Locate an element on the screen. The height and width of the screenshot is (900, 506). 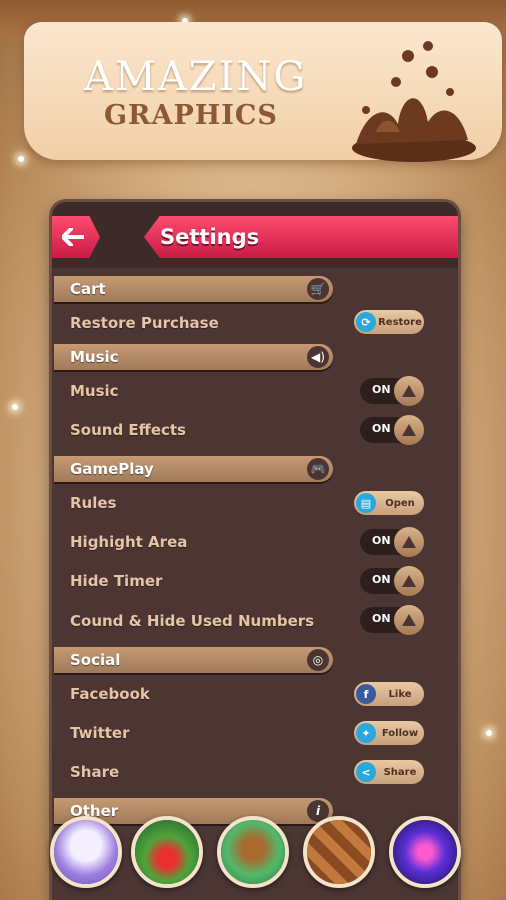
hide-timer-toggle: ON is located at coordinates (392, 581).